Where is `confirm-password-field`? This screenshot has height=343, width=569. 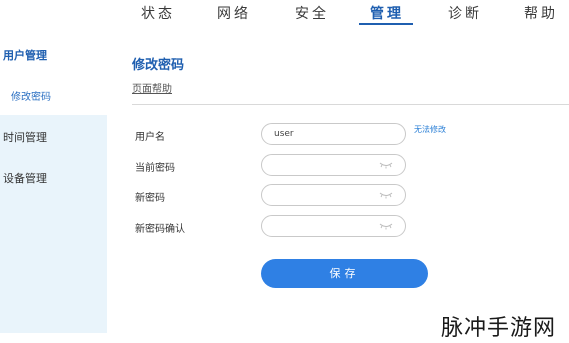
confirm-password-field is located at coordinates (333, 226).